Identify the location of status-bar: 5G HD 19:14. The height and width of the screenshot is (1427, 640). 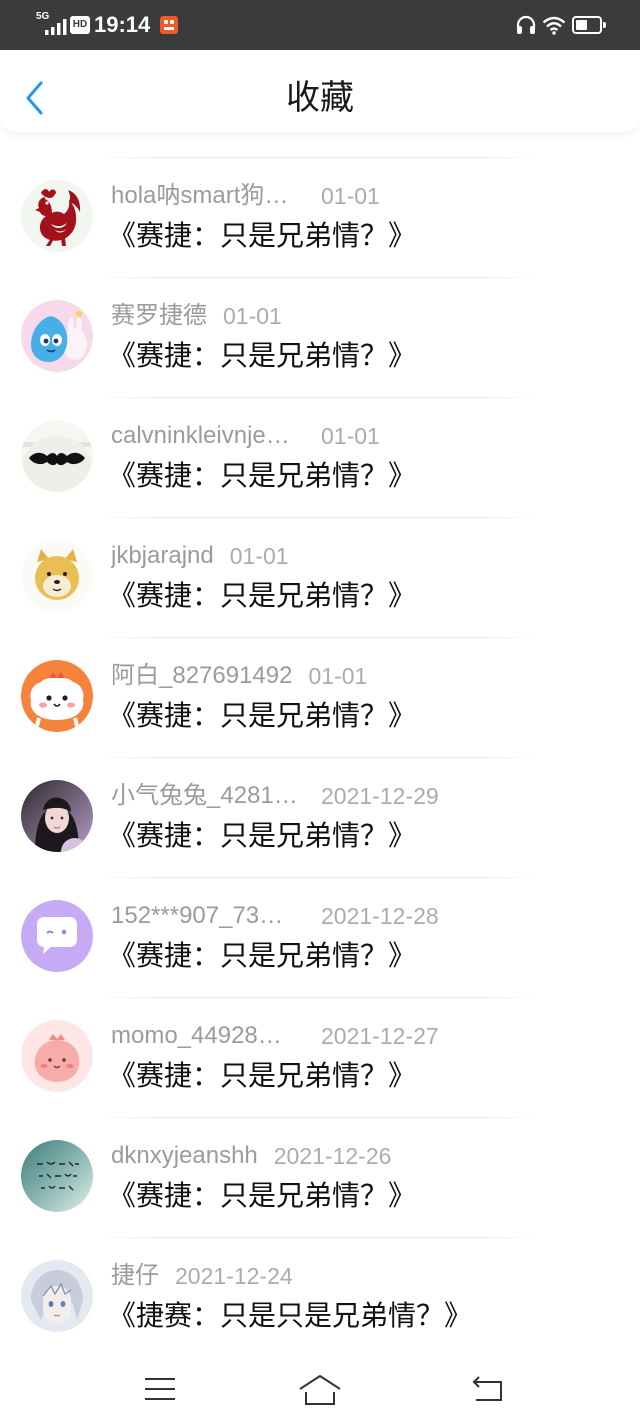
(320, 25).